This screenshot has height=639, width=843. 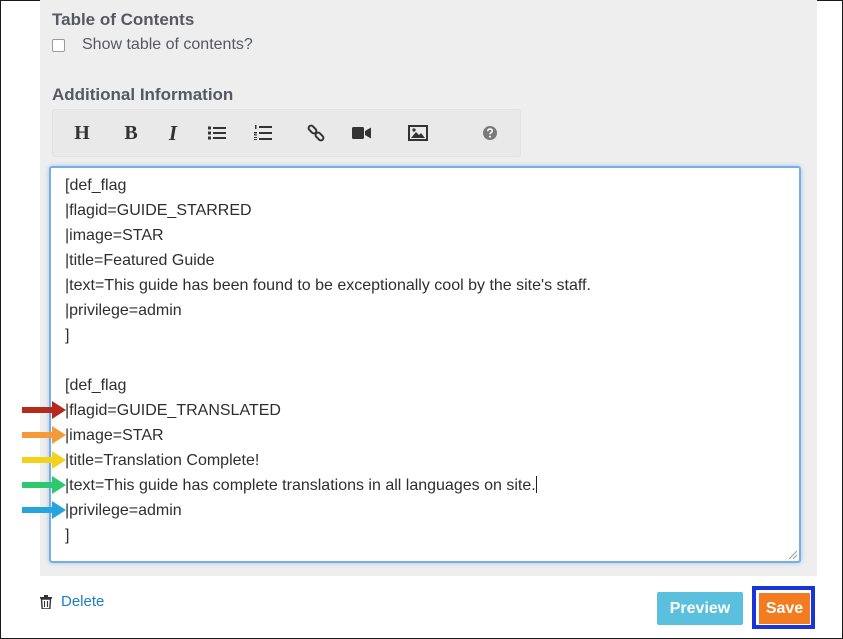 I want to click on numbered-list-icon, so click(x=263, y=132).